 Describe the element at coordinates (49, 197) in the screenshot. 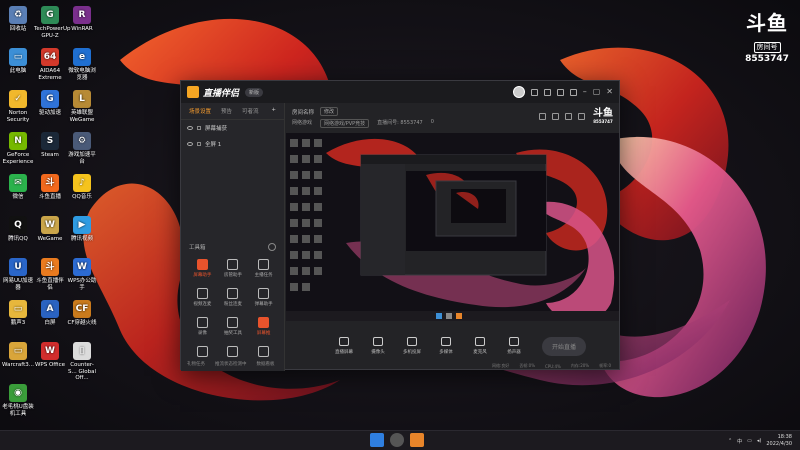

I see `desktop-icon-label: 斗鱼直播` at that location.